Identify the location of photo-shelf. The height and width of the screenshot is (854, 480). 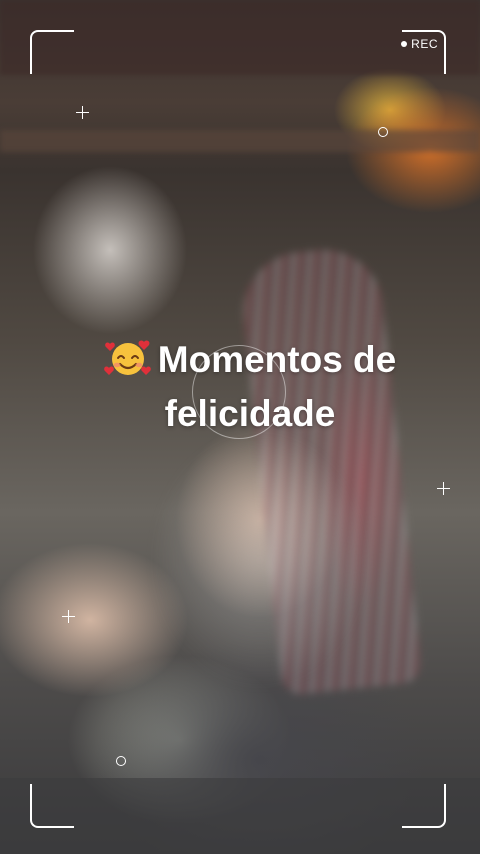
(240, 141).